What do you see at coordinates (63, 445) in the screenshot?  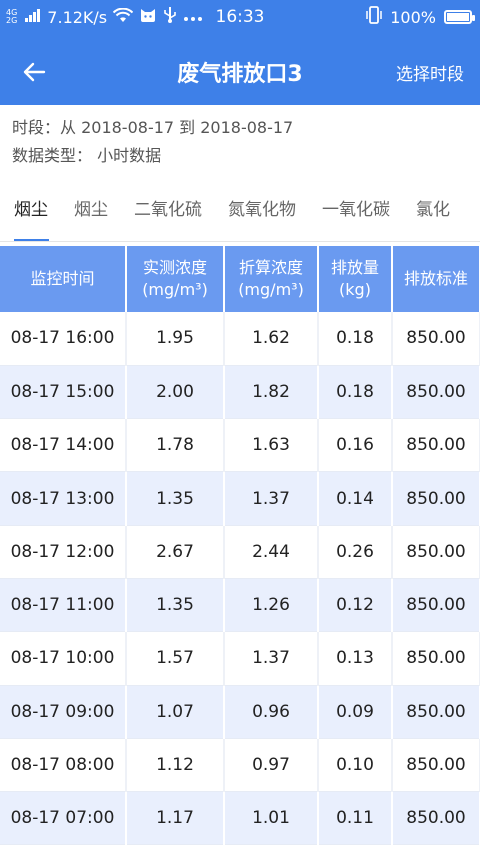 I see `table-cell: 08-17 14:00` at bounding box center [63, 445].